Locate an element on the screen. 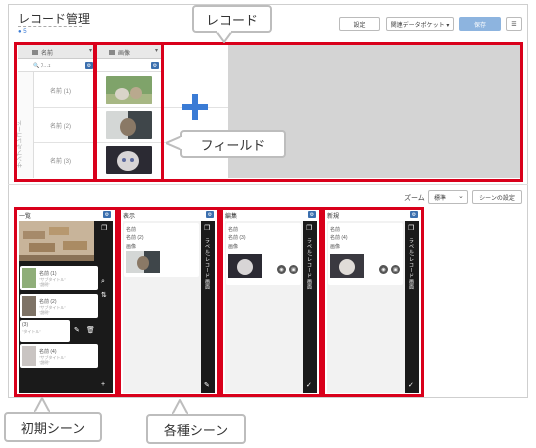 This screenshot has height=448, width=536. search-icon: ⌕ is located at coordinates (103, 282).